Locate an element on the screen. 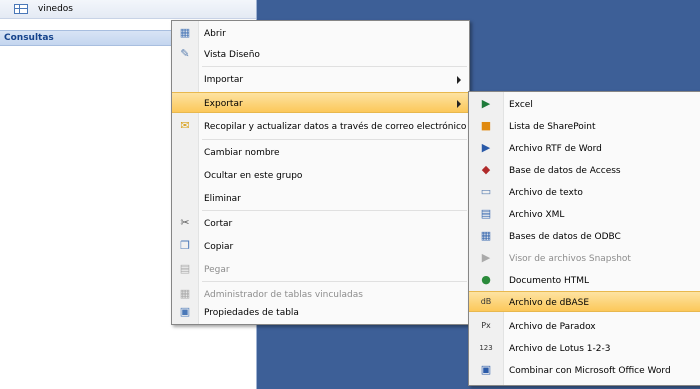 This screenshot has width=700, height=389. submenu-item-snapshot: ▶ Visor de archivos Snapshot is located at coordinates (584, 258).